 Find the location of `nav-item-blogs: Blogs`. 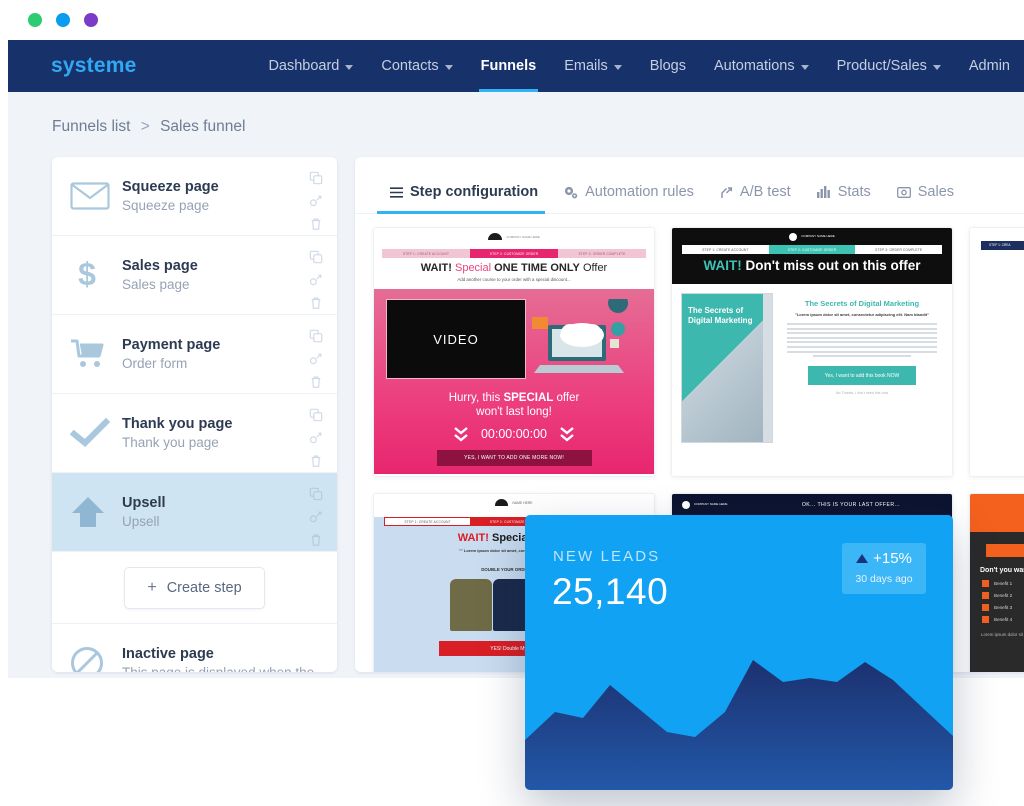

nav-item-blogs: Blogs is located at coordinates (668, 66).